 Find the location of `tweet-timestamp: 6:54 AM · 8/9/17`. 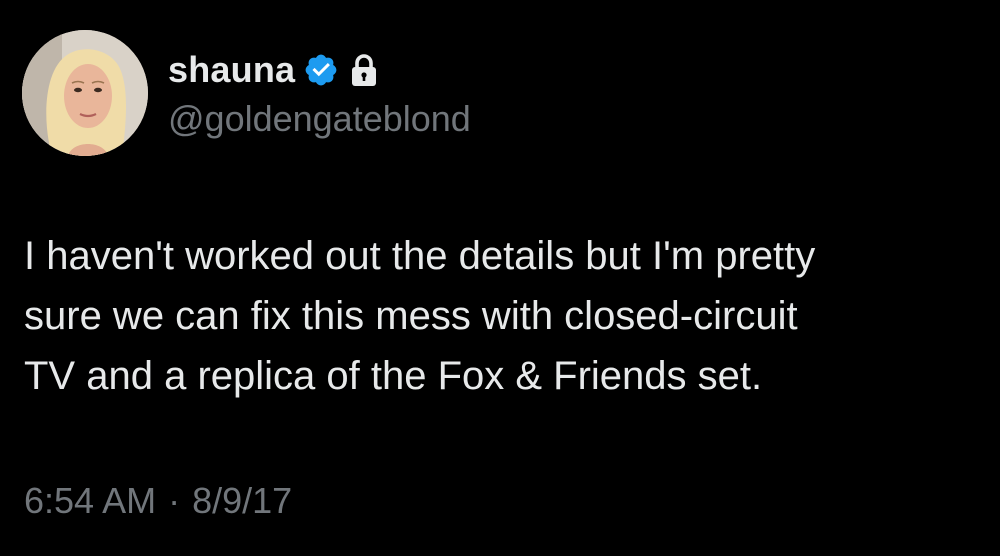

tweet-timestamp: 6:54 AM · 8/9/17 is located at coordinates (158, 501).